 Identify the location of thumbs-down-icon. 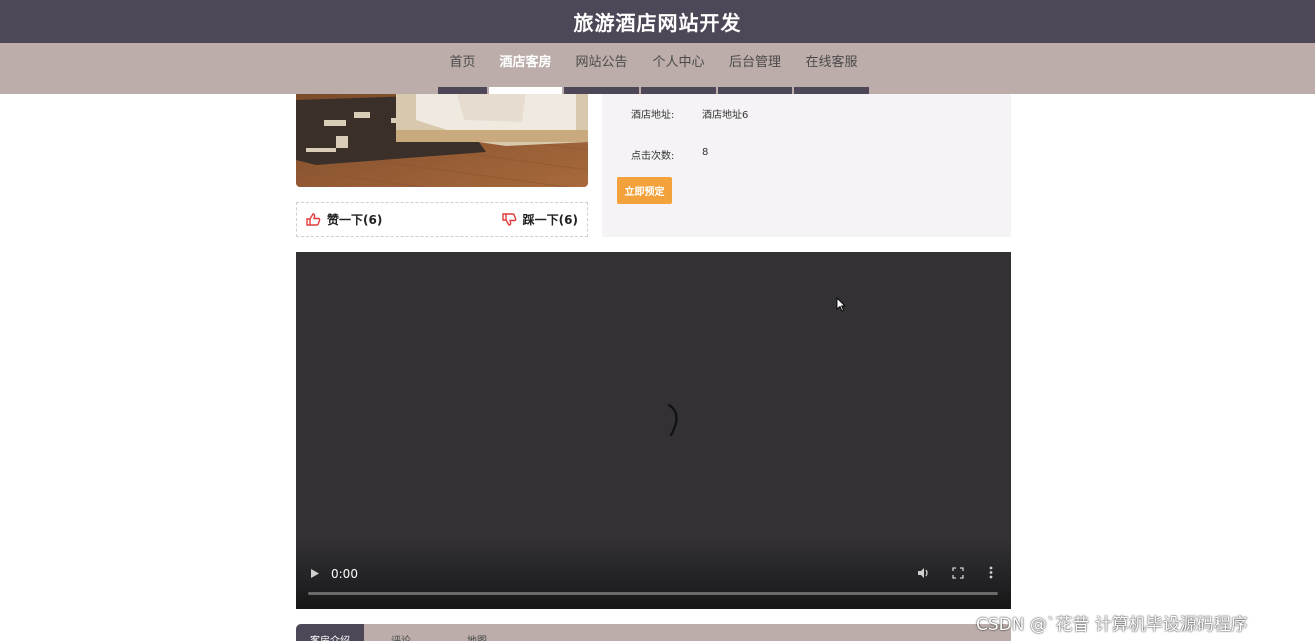
(509, 219).